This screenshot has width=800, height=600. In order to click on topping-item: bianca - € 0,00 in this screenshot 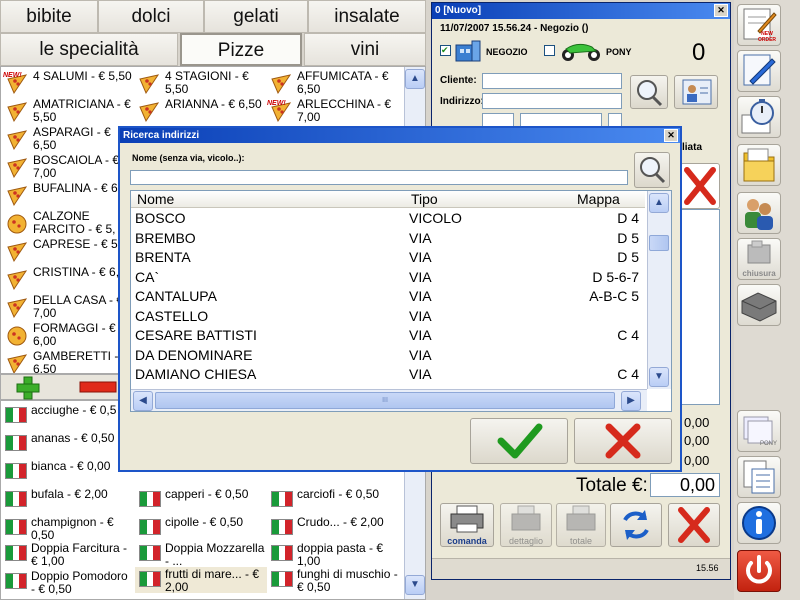, I will do `click(67, 472)`.